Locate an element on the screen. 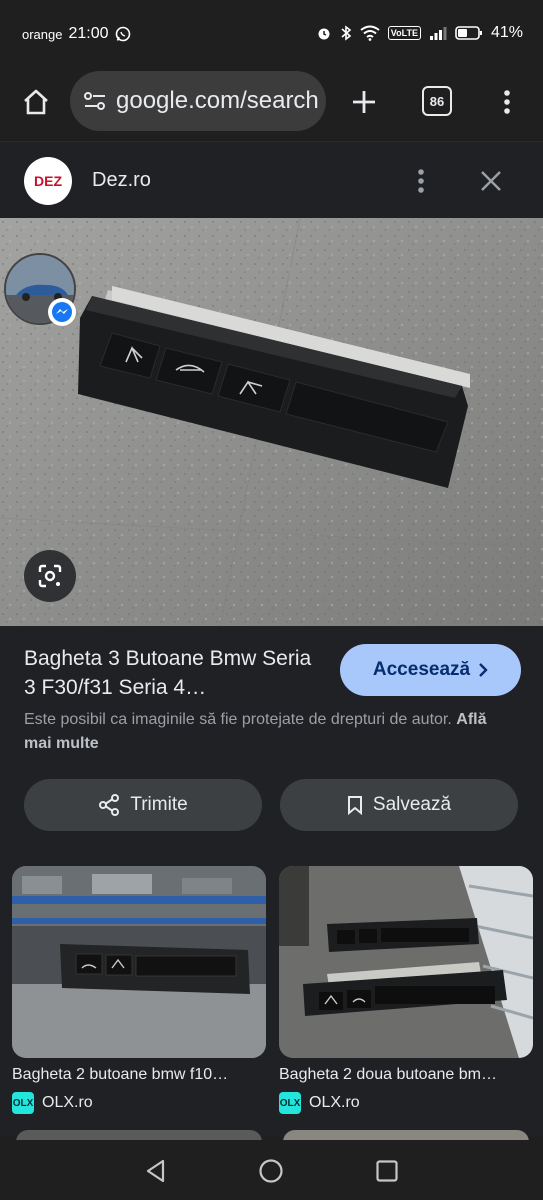 The image size is (543, 1200). recents-button is located at coordinates (387, 1171).